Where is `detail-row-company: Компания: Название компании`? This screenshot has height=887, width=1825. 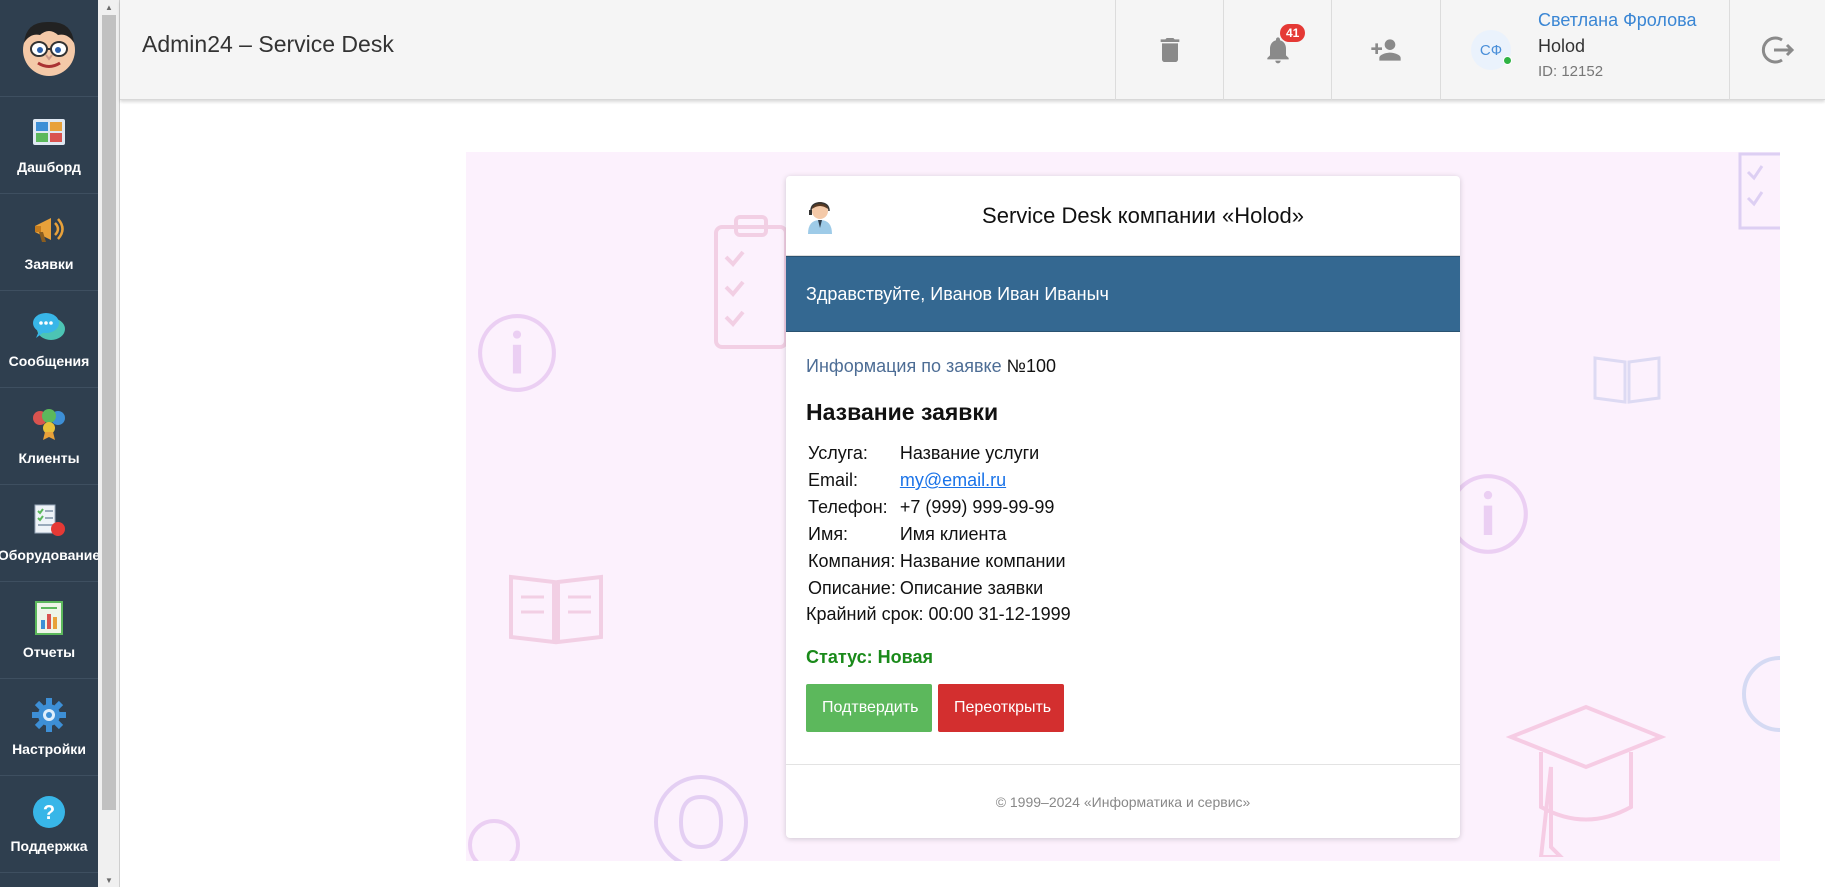
detail-row-company: Компания: Название компании is located at coordinates (937, 563).